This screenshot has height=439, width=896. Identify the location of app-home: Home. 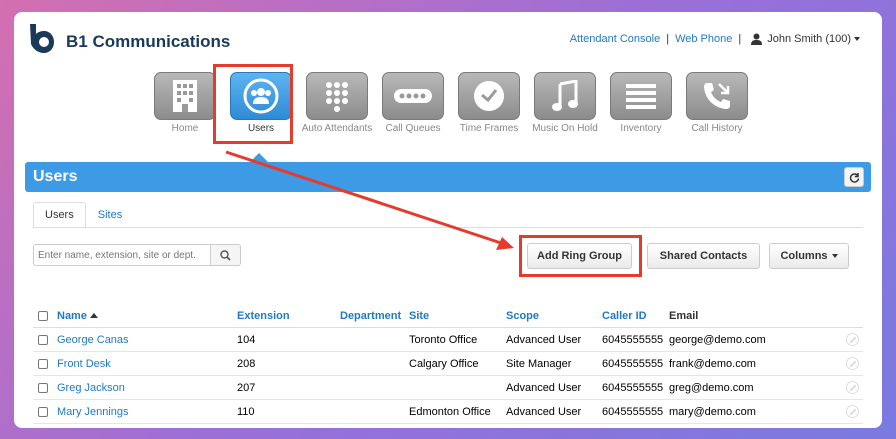
(185, 103).